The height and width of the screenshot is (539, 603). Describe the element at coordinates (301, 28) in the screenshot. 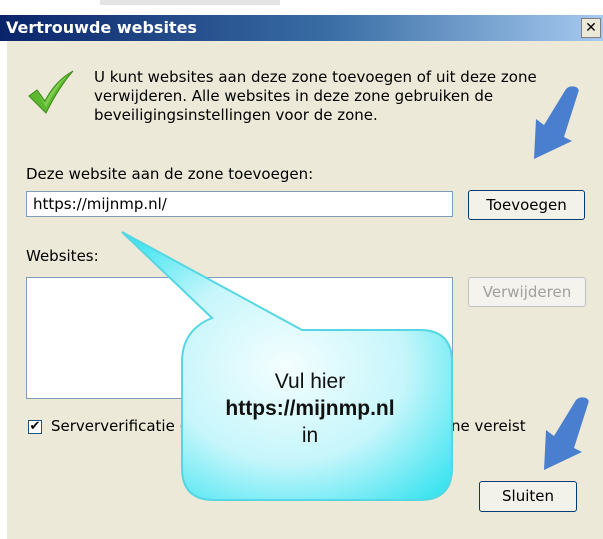

I see `title-bar: Vertrouwde websites ✕` at that location.